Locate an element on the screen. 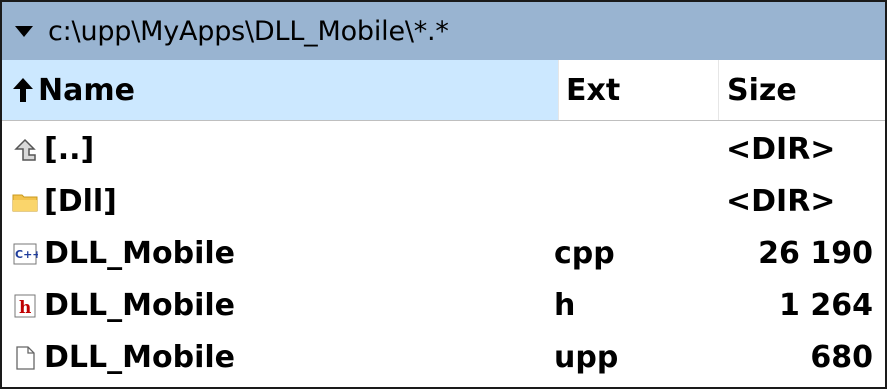 Image resolution: width=887 pixels, height=389 pixels. svg-text: h is located at coordinates (25, 308).